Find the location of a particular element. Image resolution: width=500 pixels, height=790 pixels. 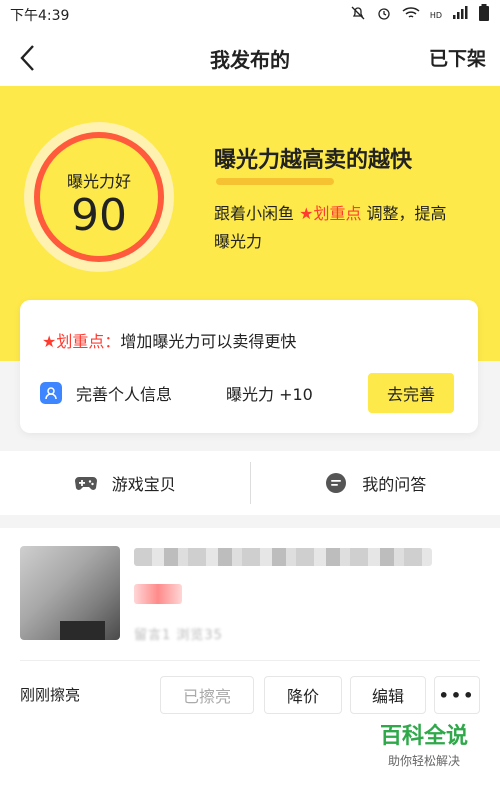

profile-icon is located at coordinates (51, 393).